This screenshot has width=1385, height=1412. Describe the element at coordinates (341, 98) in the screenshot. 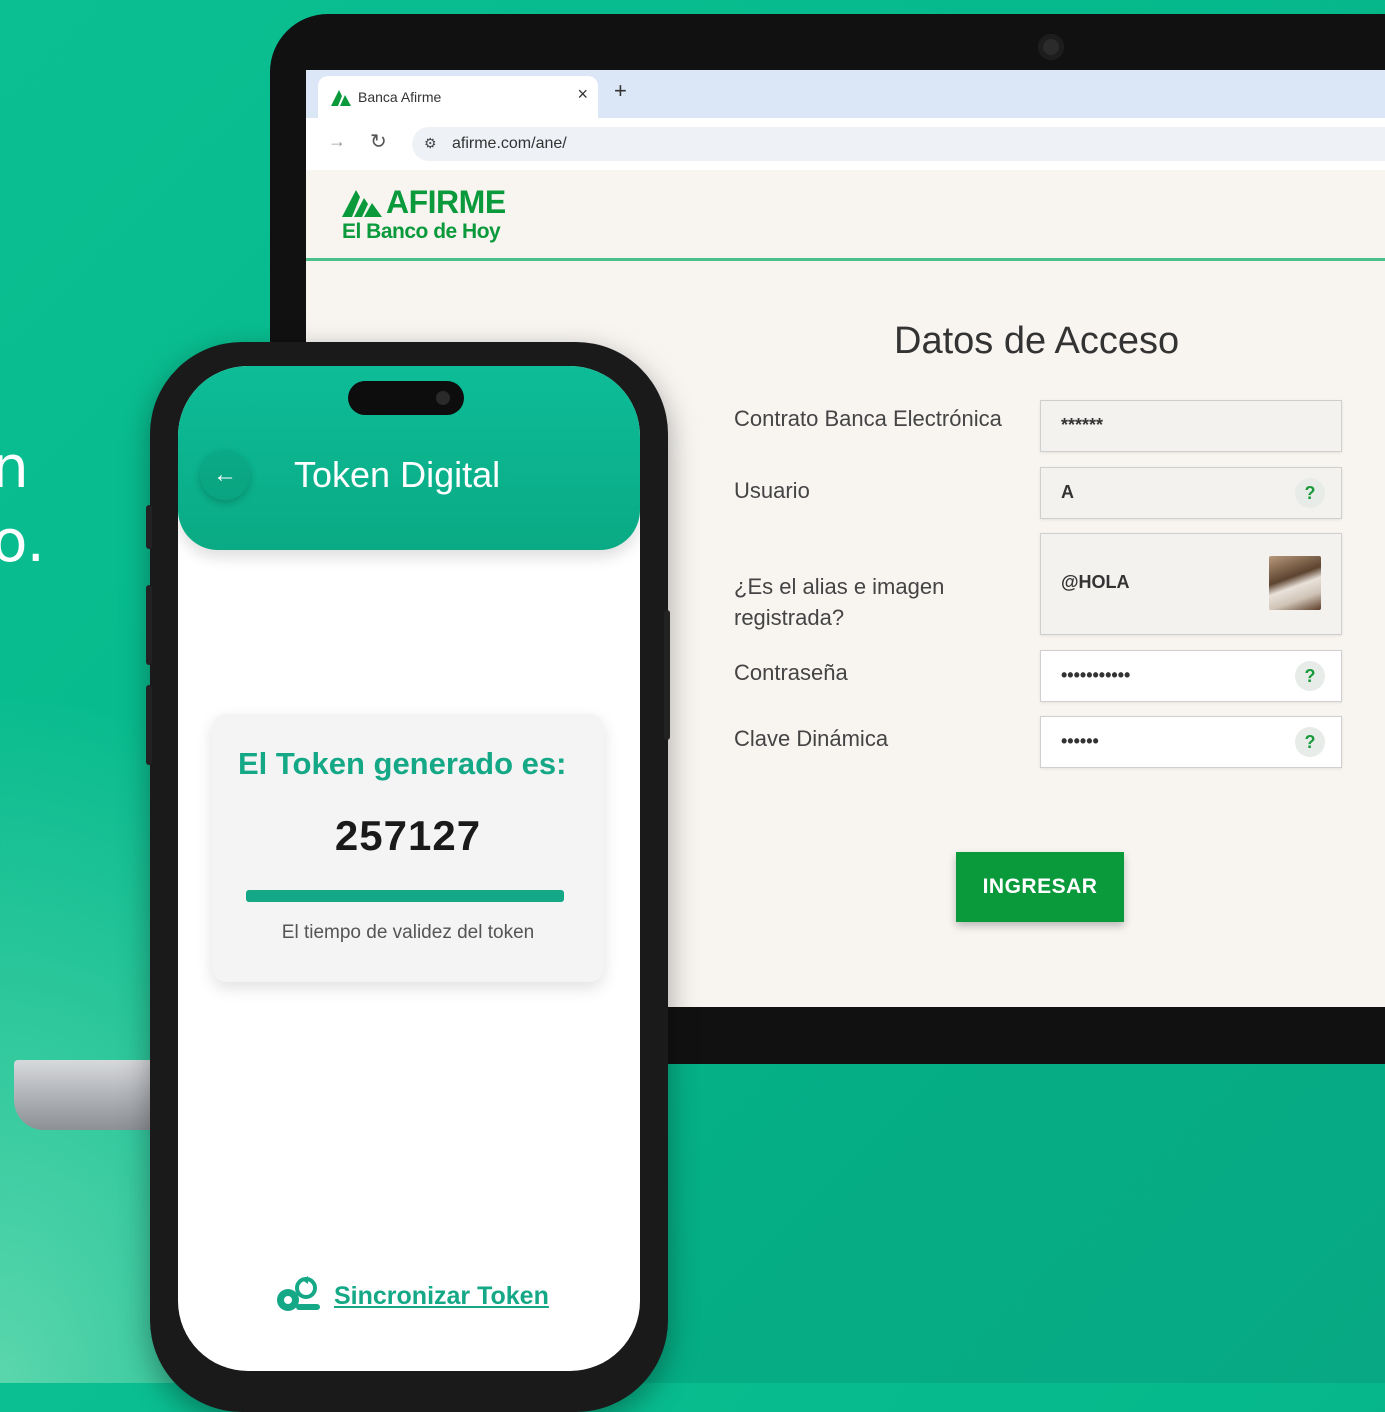

I see `afirme-favicon-icon` at that location.